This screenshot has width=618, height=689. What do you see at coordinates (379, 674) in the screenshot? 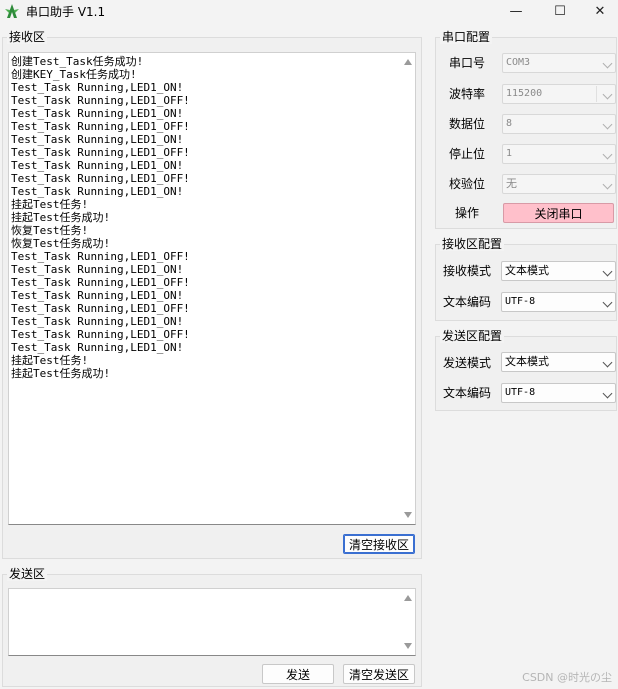
I see `clear-send-button: 清空发送区` at bounding box center [379, 674].